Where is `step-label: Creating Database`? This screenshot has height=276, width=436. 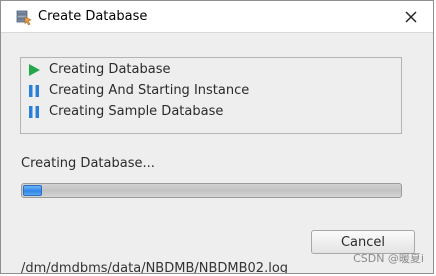 step-label: Creating Database is located at coordinates (110, 69).